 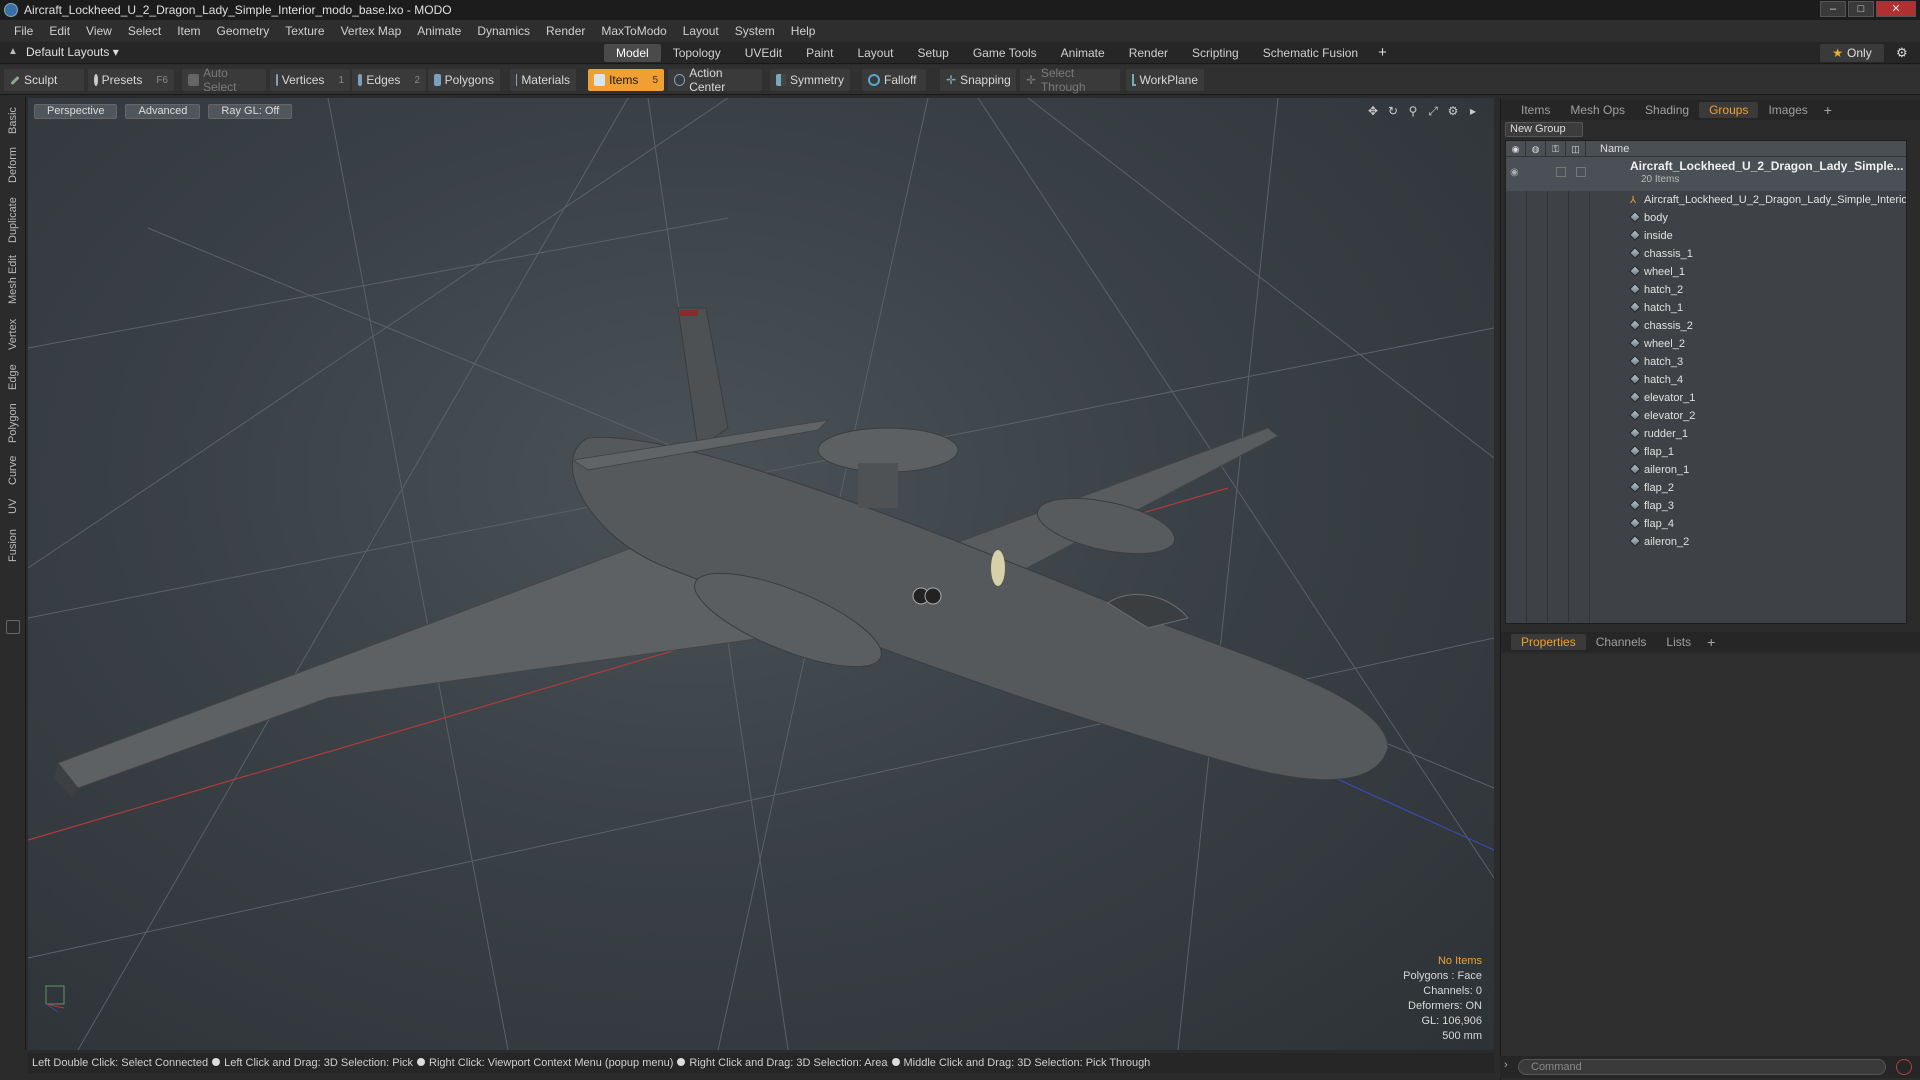 I want to click on menu-select: Select, so click(x=144, y=31).